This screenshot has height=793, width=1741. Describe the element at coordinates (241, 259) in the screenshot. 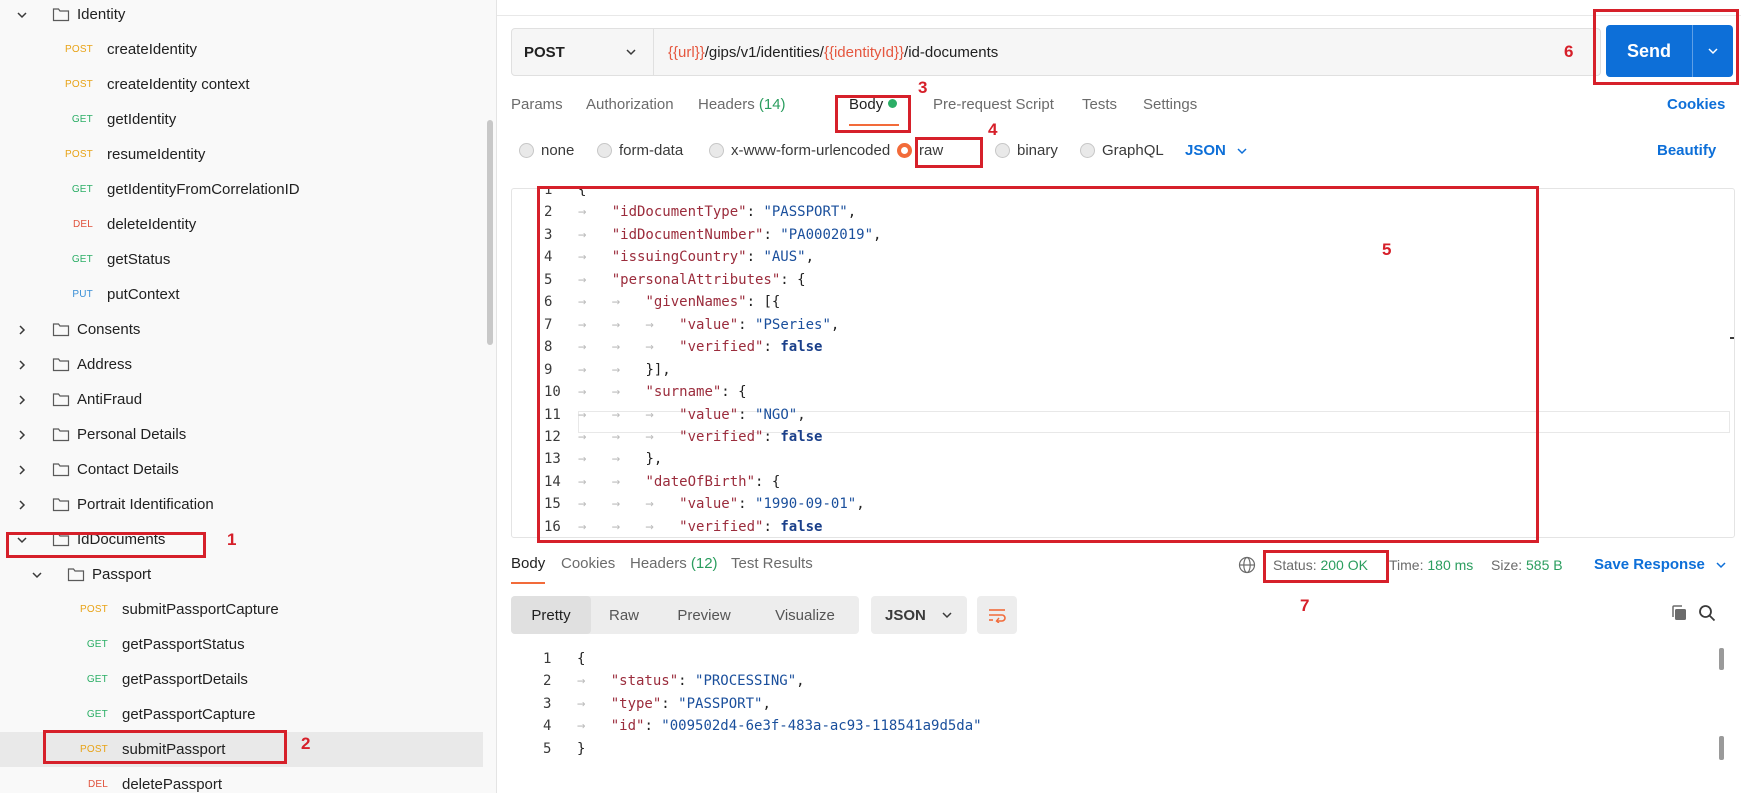

I see `request-getstatus: GET getStatus` at that location.